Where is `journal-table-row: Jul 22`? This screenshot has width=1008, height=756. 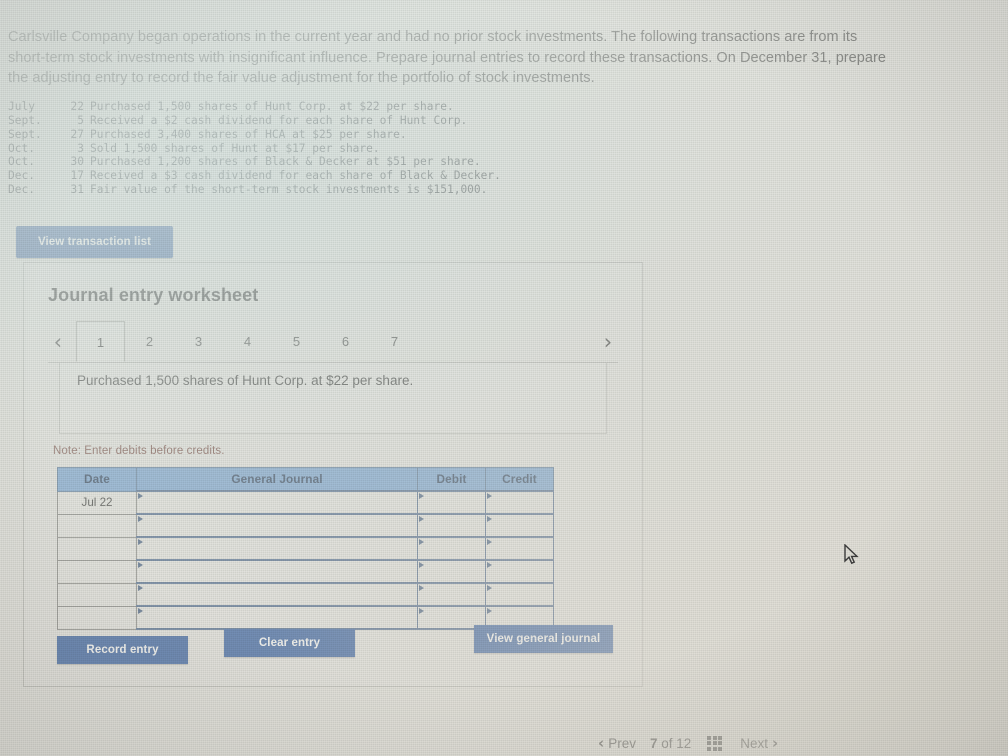 journal-table-row: Jul 22 is located at coordinates (305, 502).